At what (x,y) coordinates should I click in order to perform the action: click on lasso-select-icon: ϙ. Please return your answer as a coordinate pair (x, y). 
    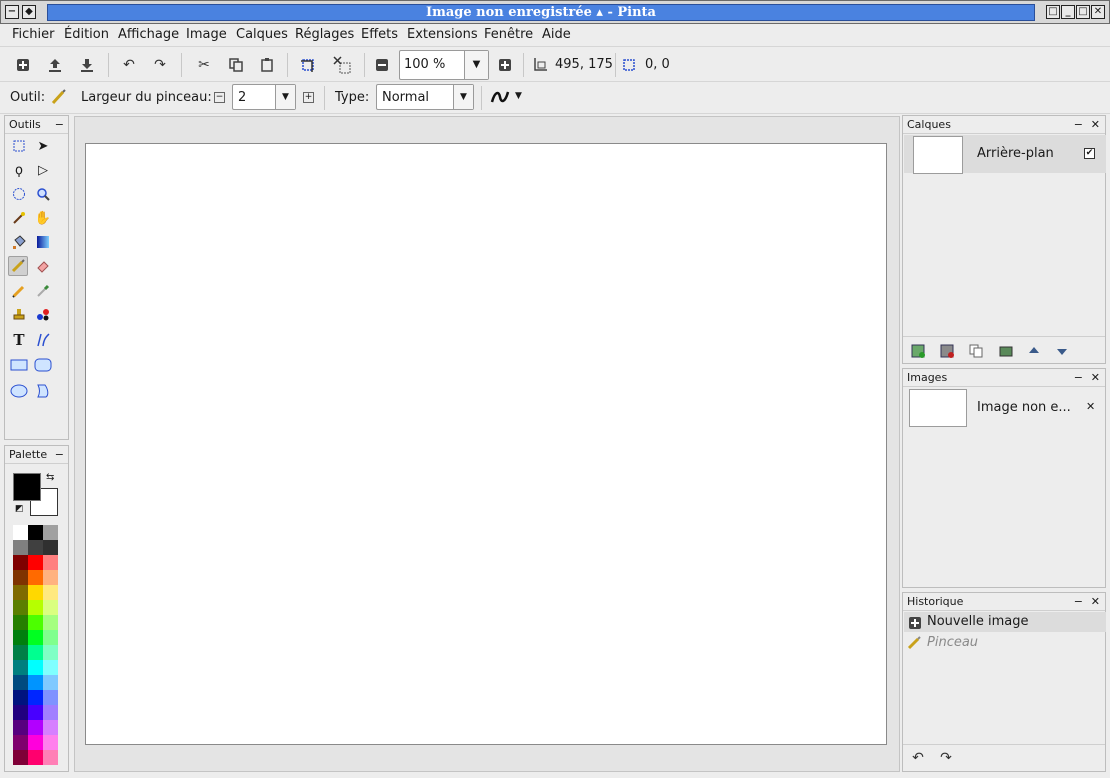
    Looking at the image, I should click on (19, 170).